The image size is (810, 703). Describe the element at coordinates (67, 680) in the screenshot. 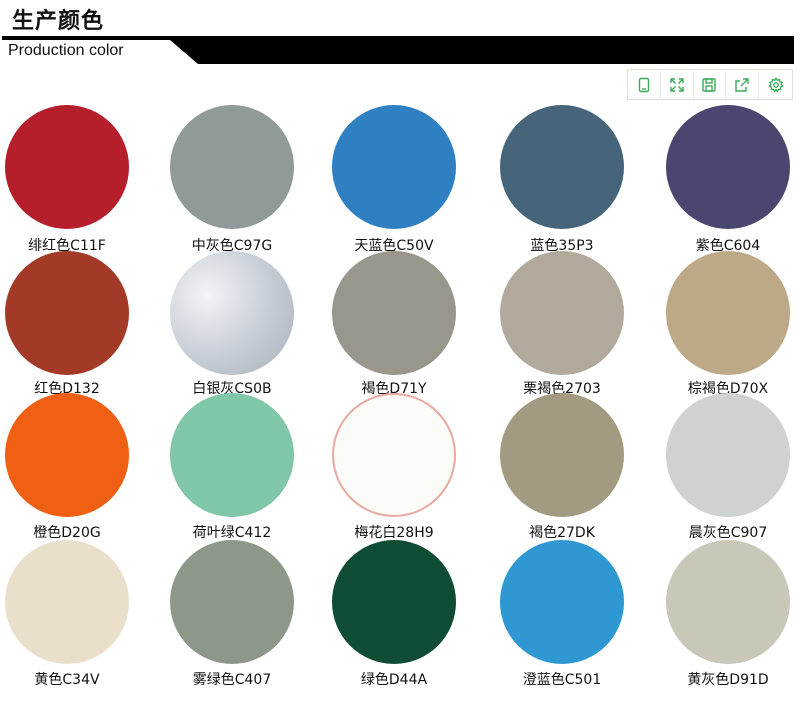

I see `color-label: 黄色C34V` at that location.